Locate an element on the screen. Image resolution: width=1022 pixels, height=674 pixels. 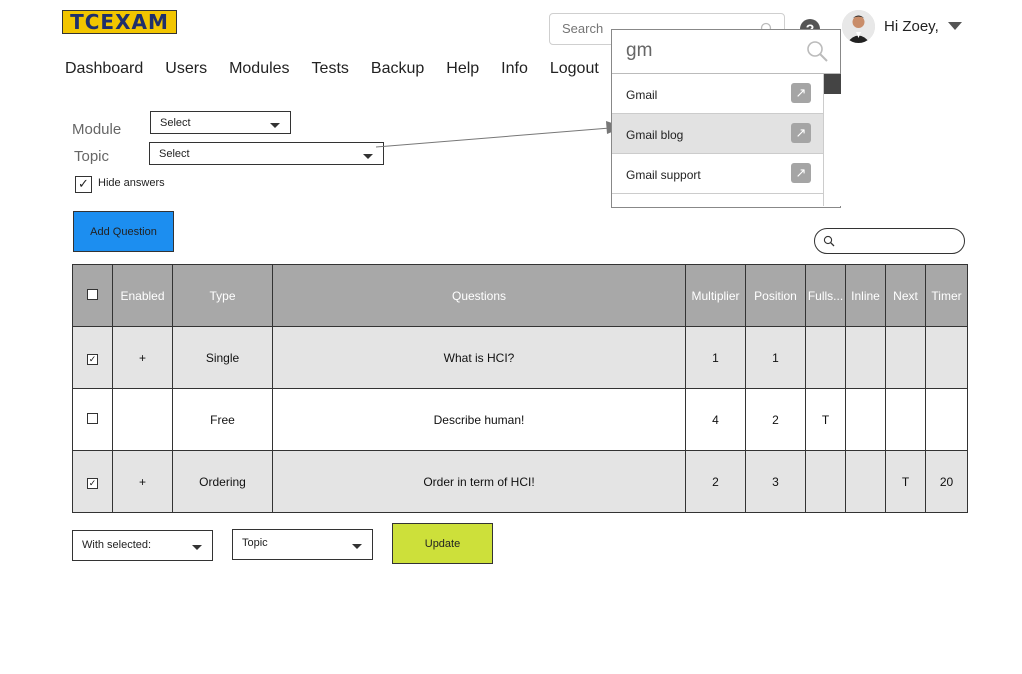
cell-timer: 20 is located at coordinates (946, 481).